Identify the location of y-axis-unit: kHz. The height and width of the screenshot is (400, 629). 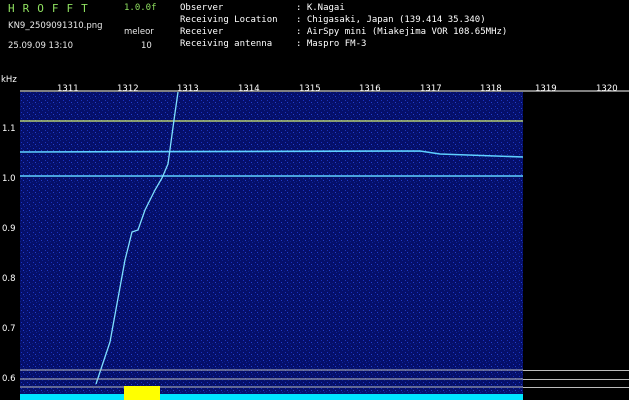
(9, 80).